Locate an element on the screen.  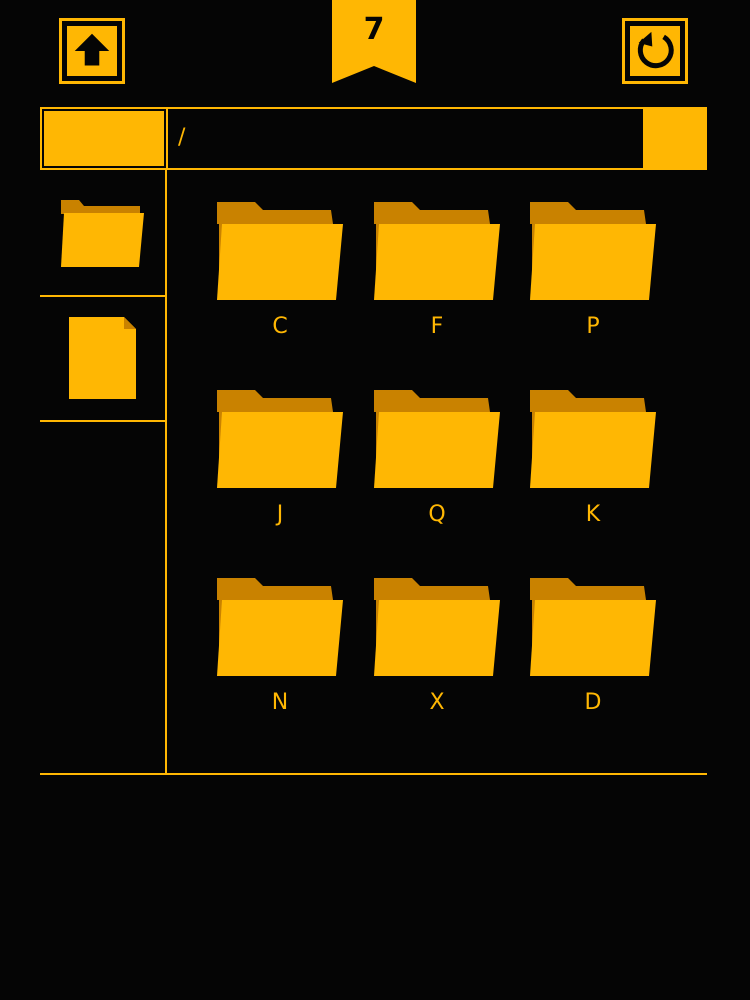
folder-item: F is located at coordinates (439, 275).